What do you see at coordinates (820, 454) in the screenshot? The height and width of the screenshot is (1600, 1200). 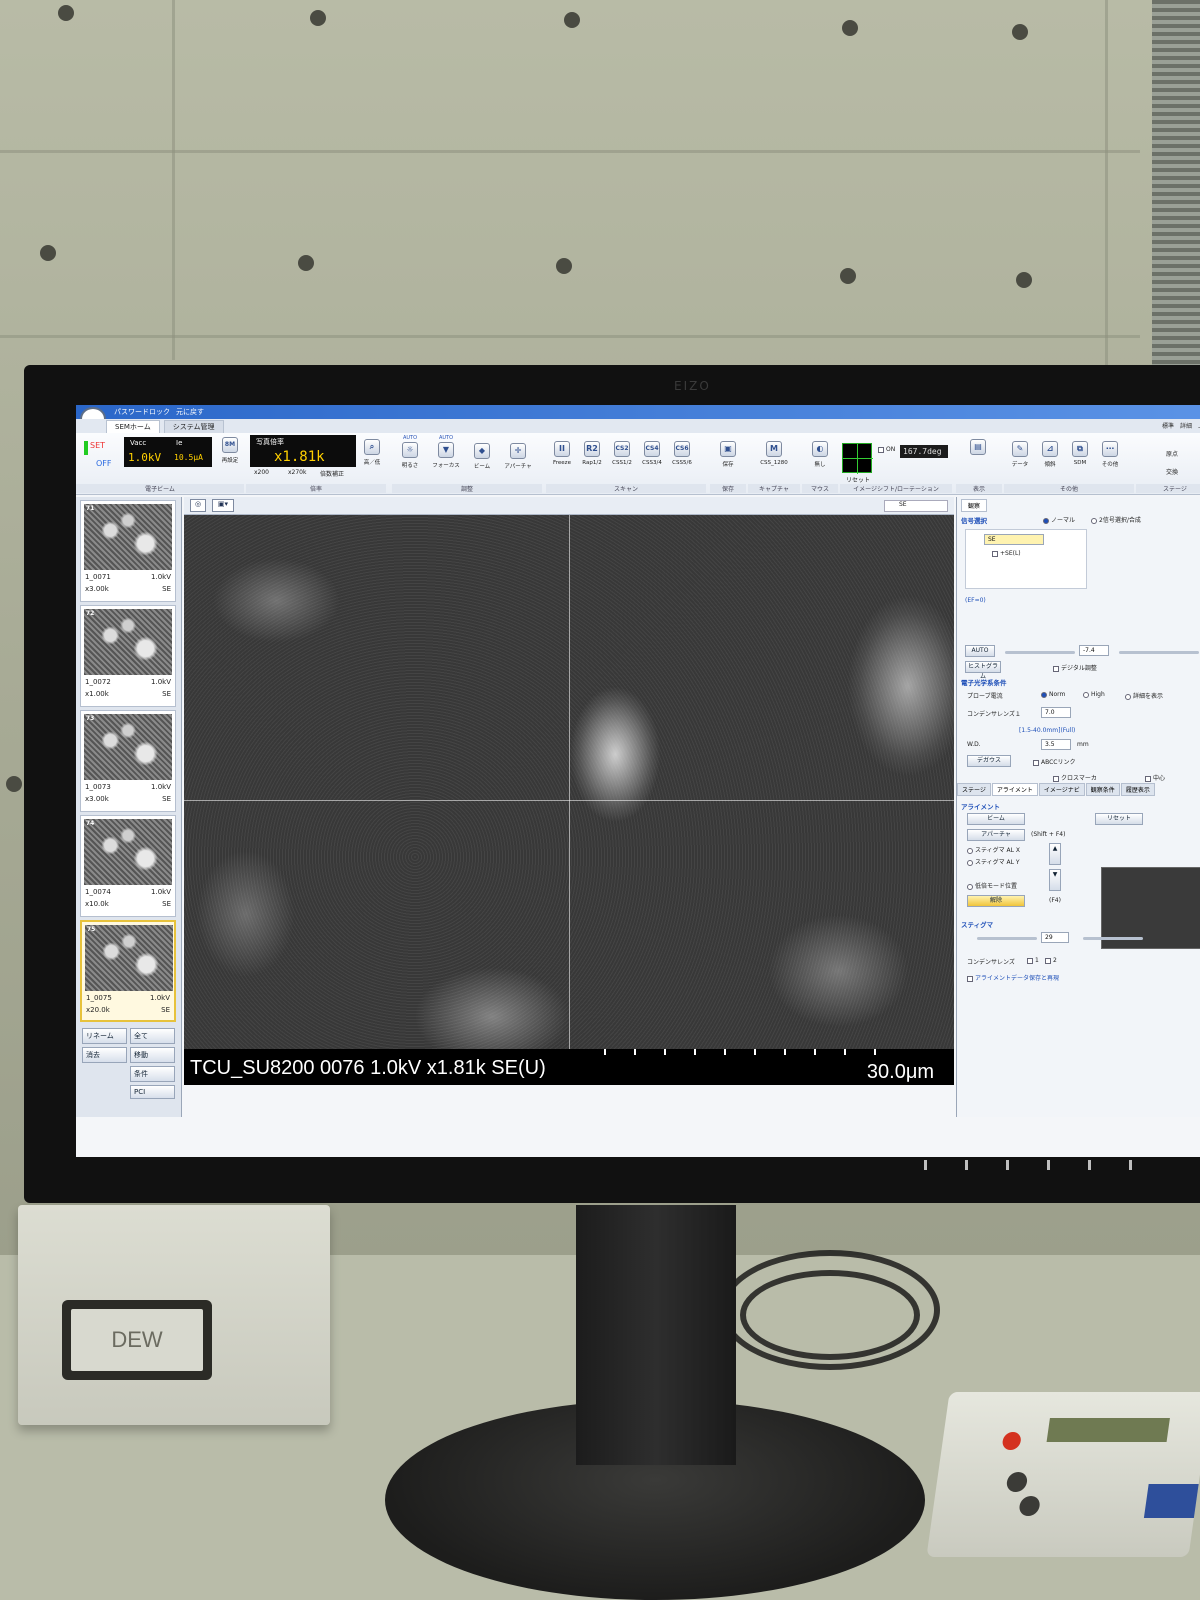 I see `mouse-mode-button: ◐ 無し` at bounding box center [820, 454].